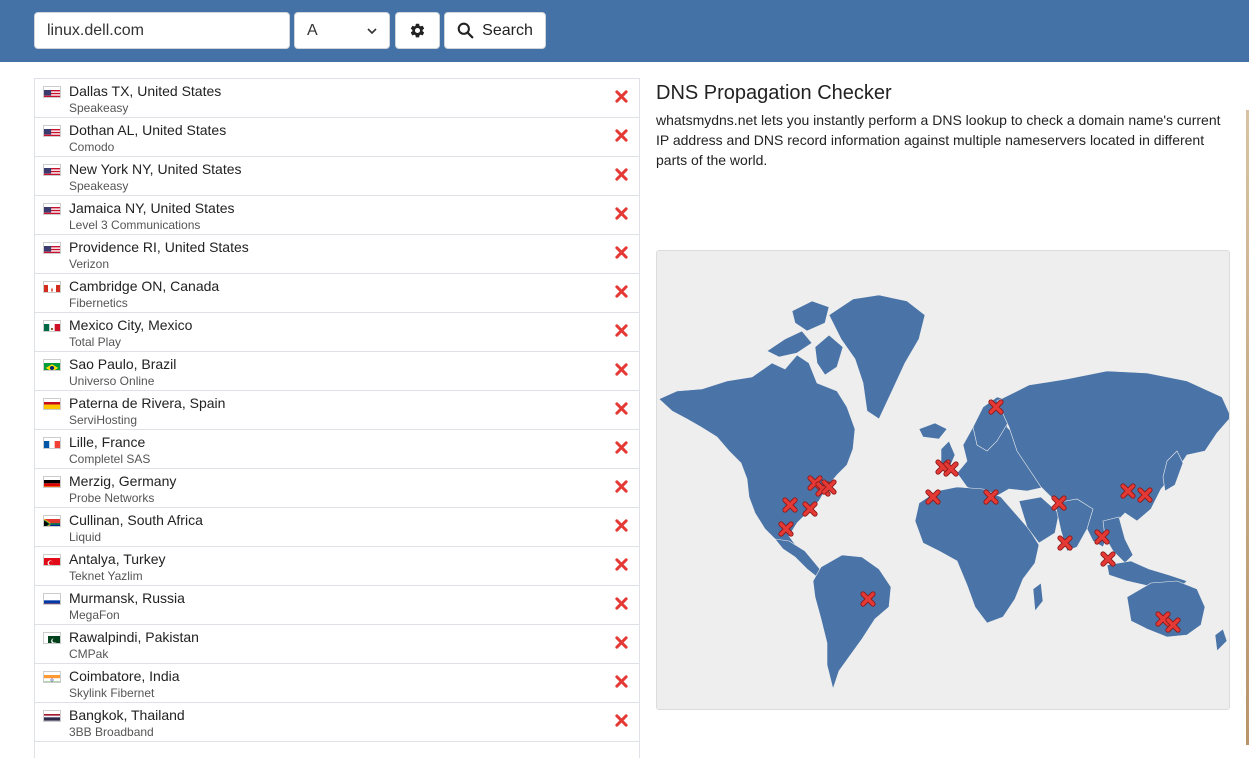  Describe the element at coordinates (106, 576) in the screenshot. I see `result-provider: Teknet Yazlim` at that location.